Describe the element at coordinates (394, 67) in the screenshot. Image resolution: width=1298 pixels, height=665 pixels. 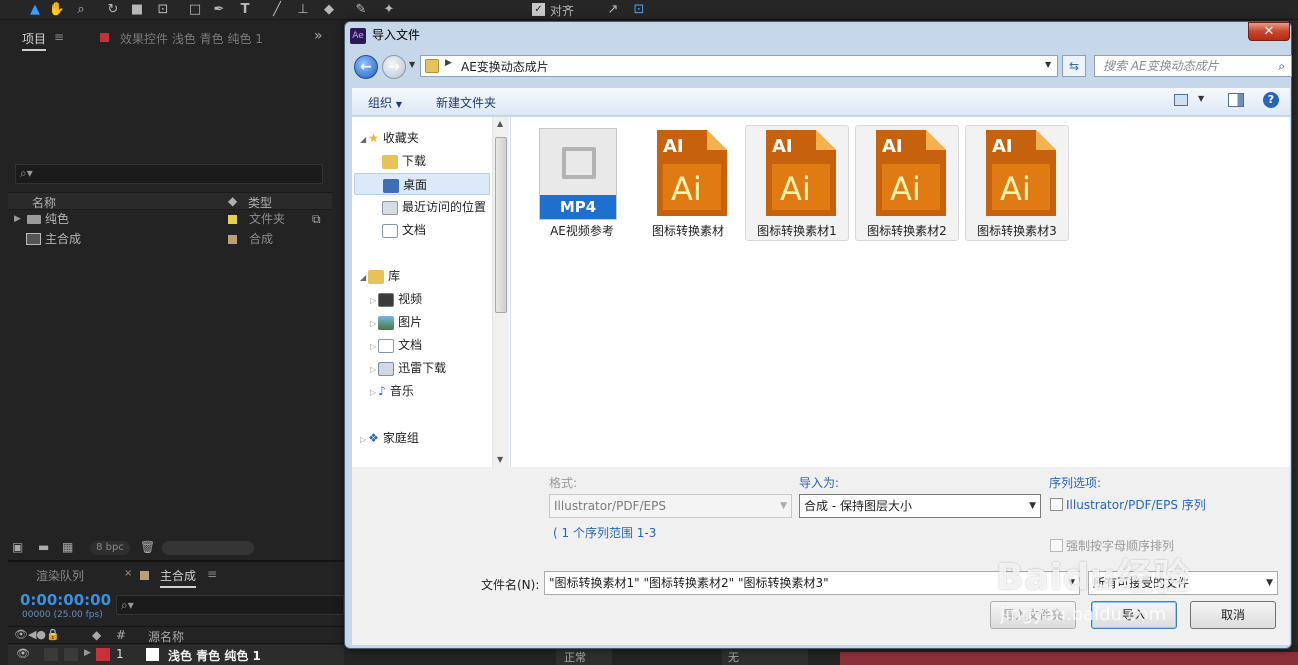
I see `forward-button: →` at that location.